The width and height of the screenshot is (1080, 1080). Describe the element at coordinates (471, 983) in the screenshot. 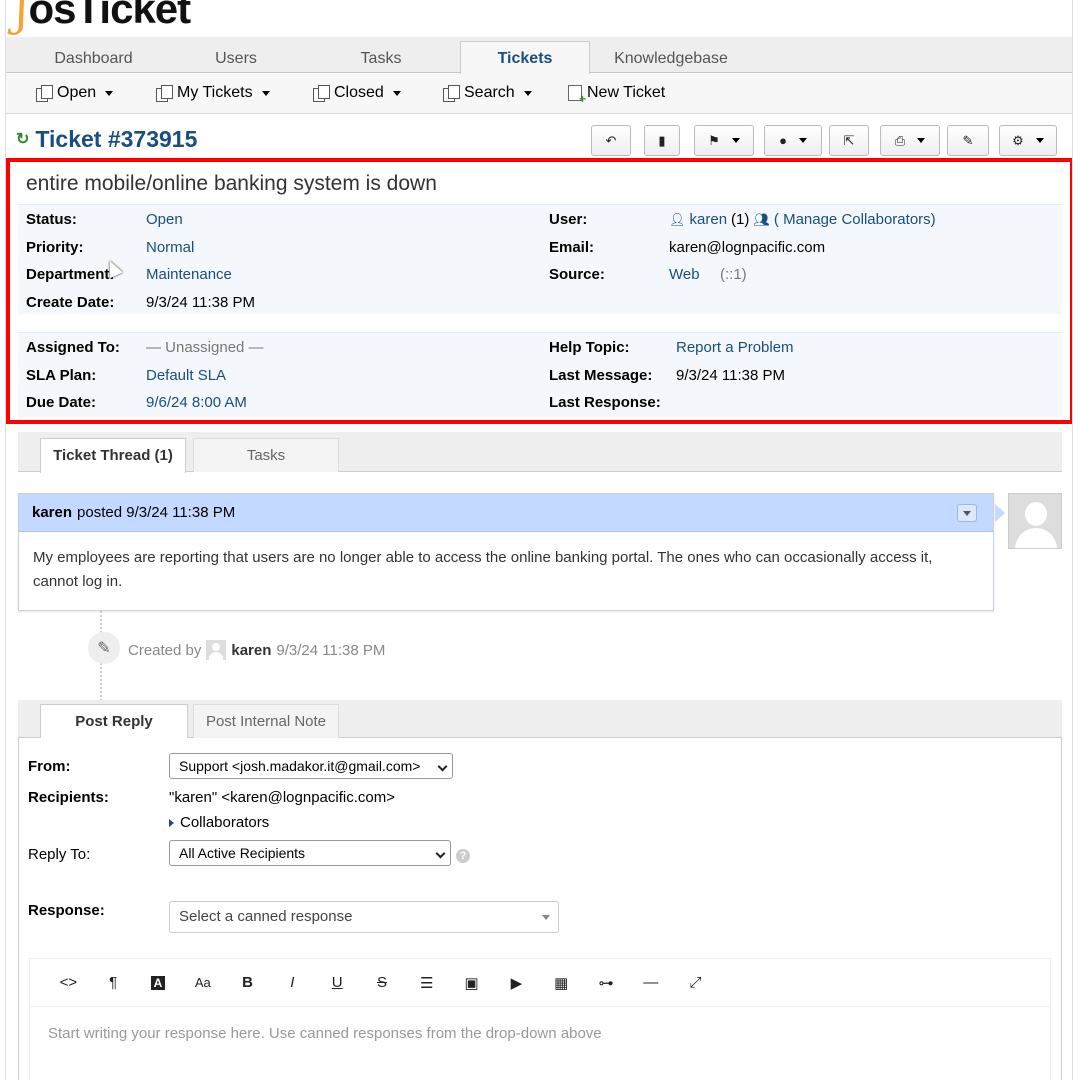

I see `image-icon: ▣` at that location.